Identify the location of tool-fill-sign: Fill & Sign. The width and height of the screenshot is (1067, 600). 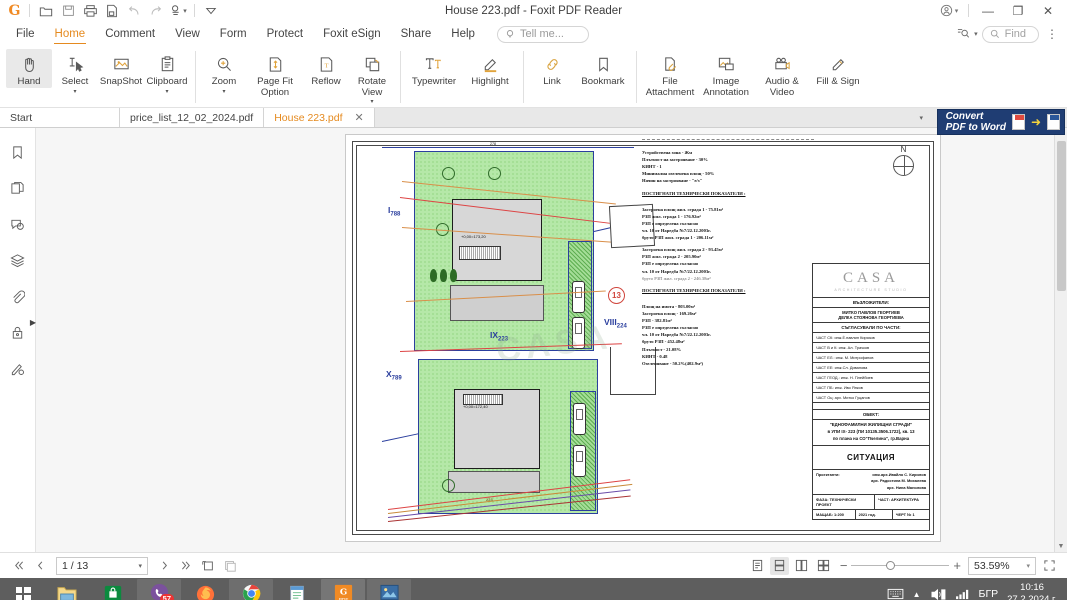
(838, 68).